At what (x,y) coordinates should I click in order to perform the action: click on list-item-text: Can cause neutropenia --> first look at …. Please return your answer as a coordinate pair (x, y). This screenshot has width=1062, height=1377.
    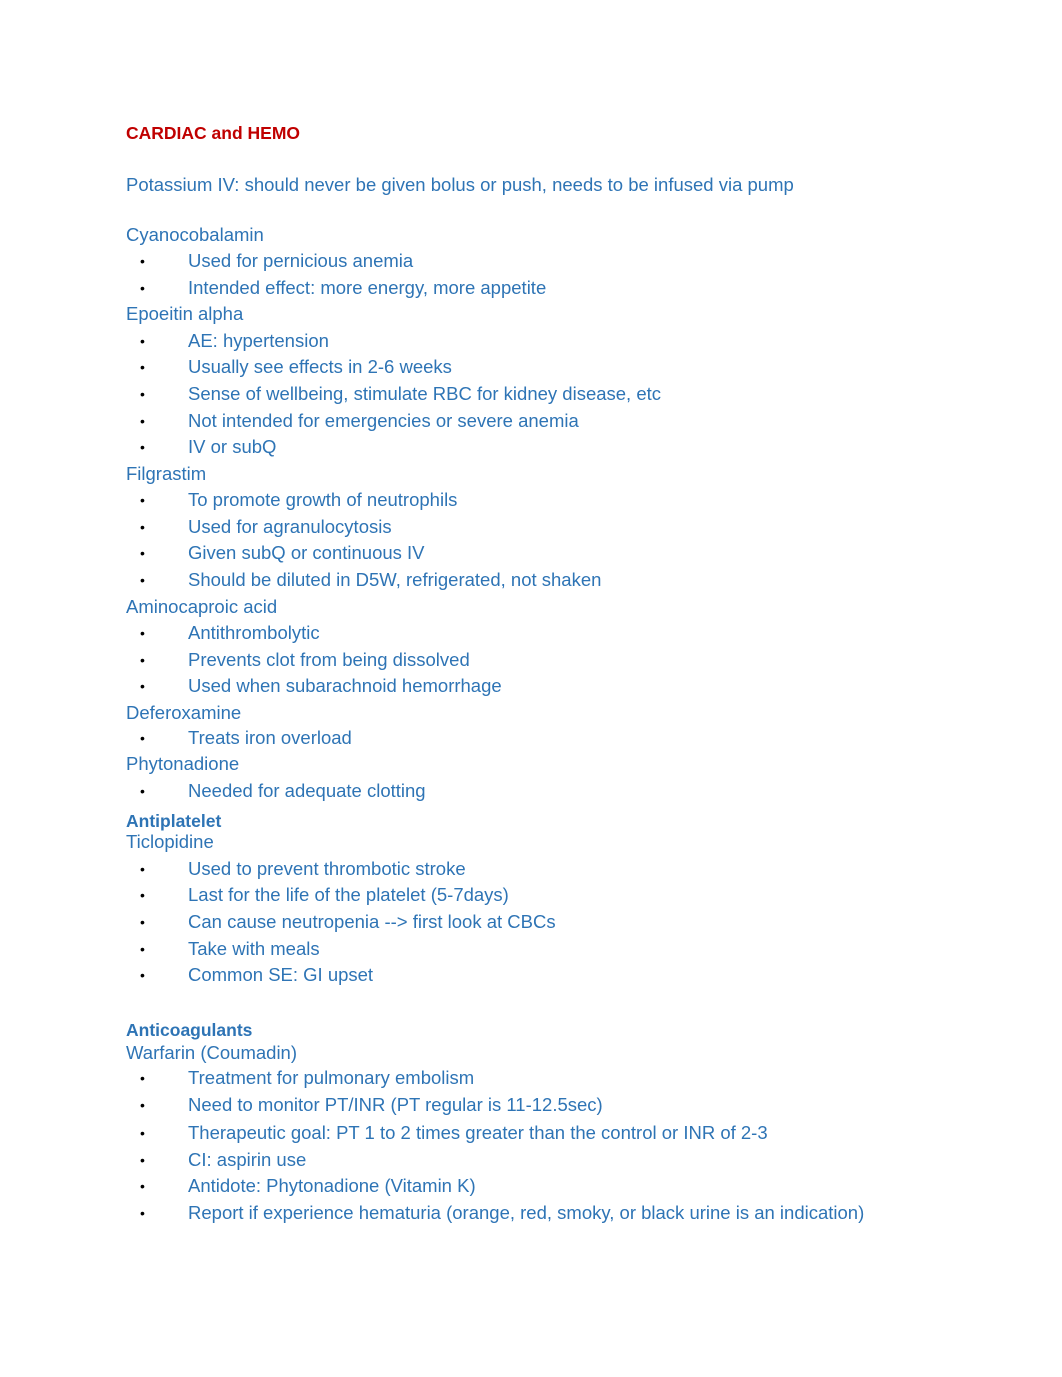
    Looking at the image, I should click on (372, 921).